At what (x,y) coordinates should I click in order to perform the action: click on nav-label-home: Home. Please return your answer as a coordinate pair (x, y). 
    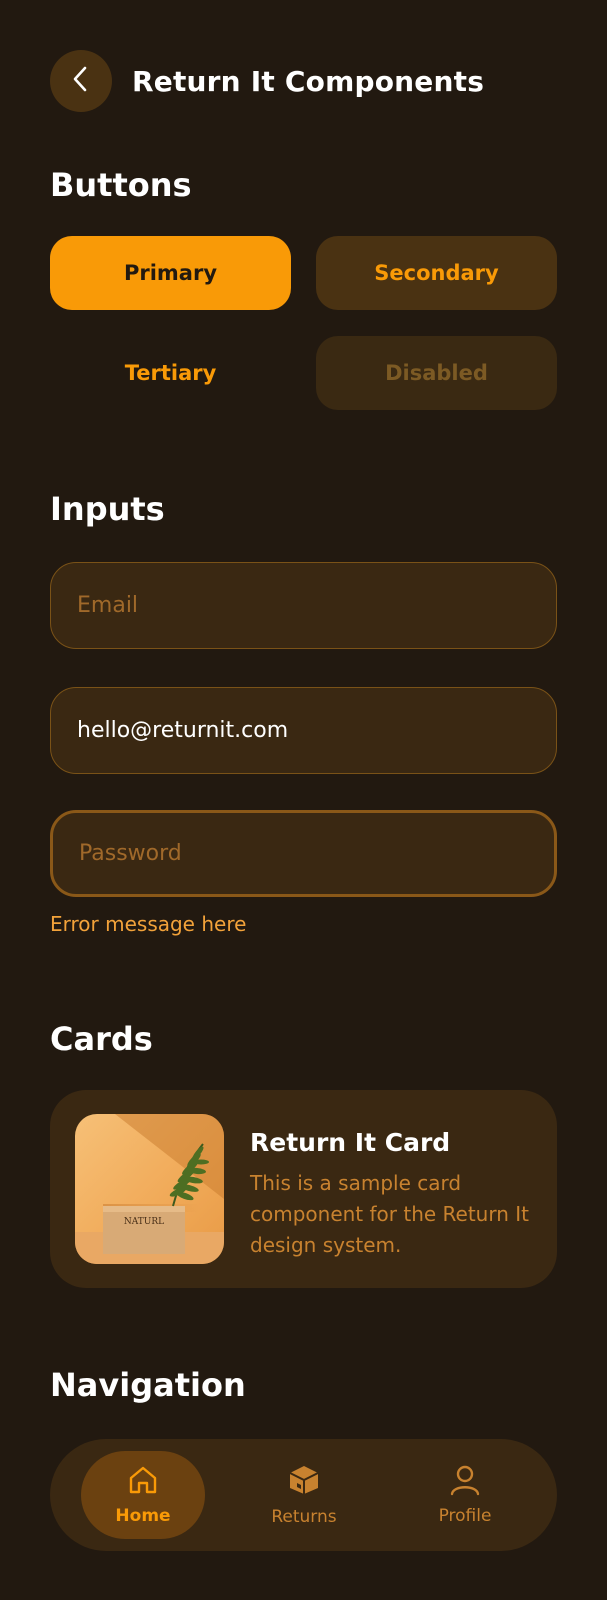
    Looking at the image, I should click on (143, 1516).